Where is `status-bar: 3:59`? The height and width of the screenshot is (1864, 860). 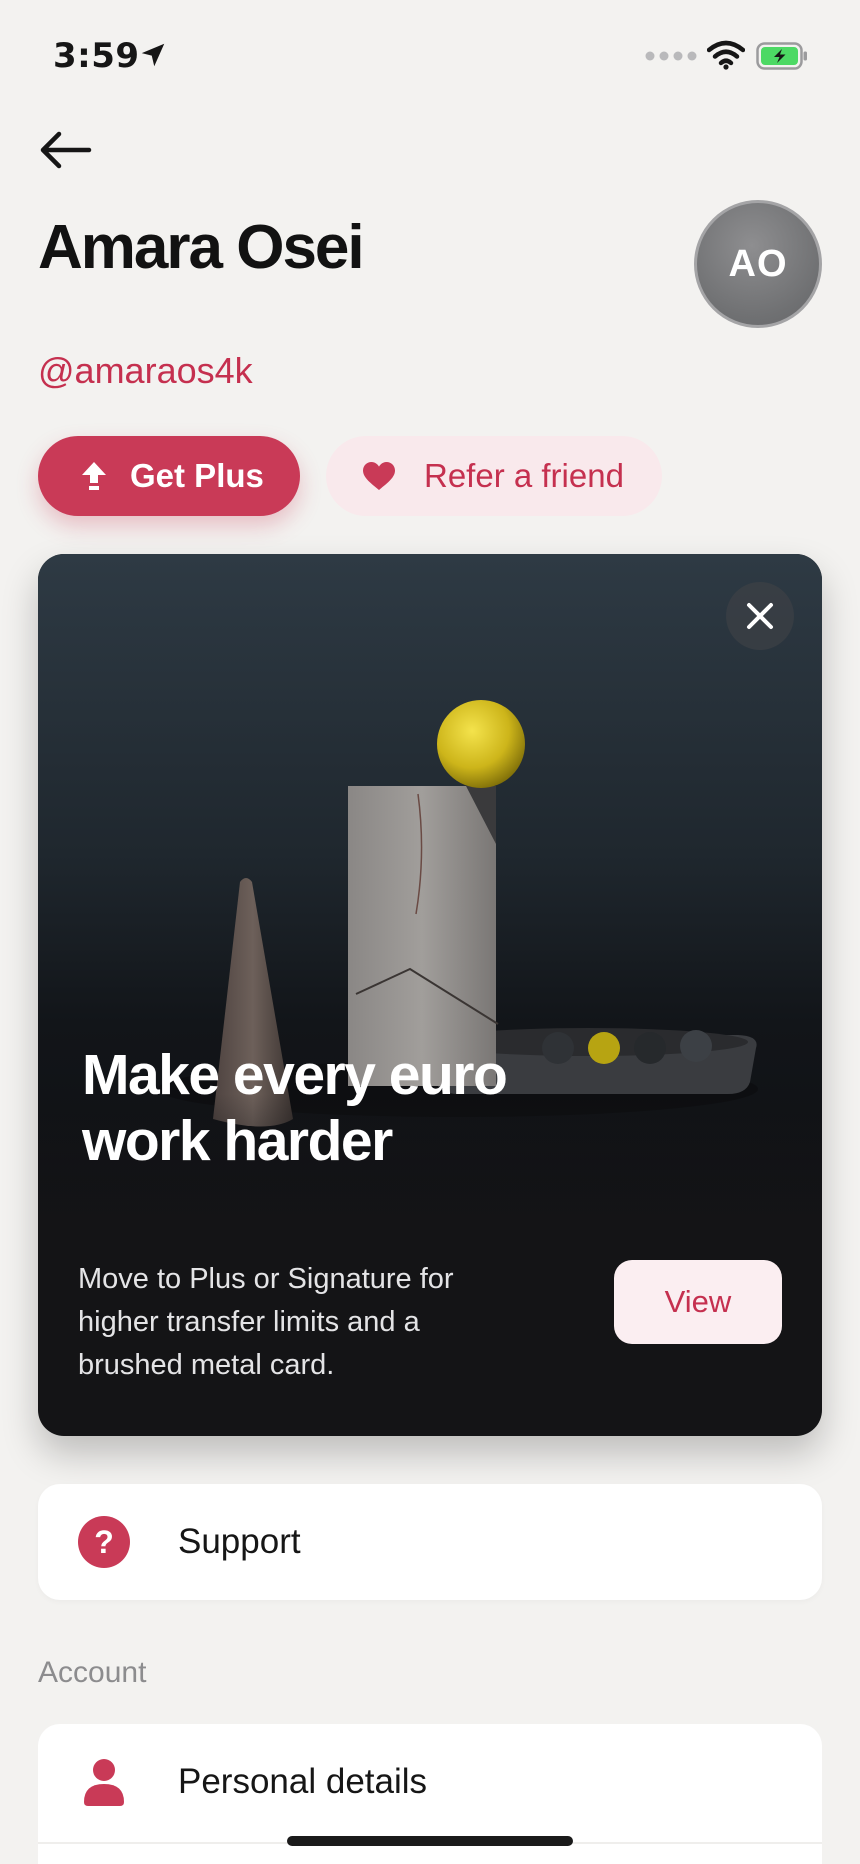 status-bar: 3:59 is located at coordinates (430, 55).